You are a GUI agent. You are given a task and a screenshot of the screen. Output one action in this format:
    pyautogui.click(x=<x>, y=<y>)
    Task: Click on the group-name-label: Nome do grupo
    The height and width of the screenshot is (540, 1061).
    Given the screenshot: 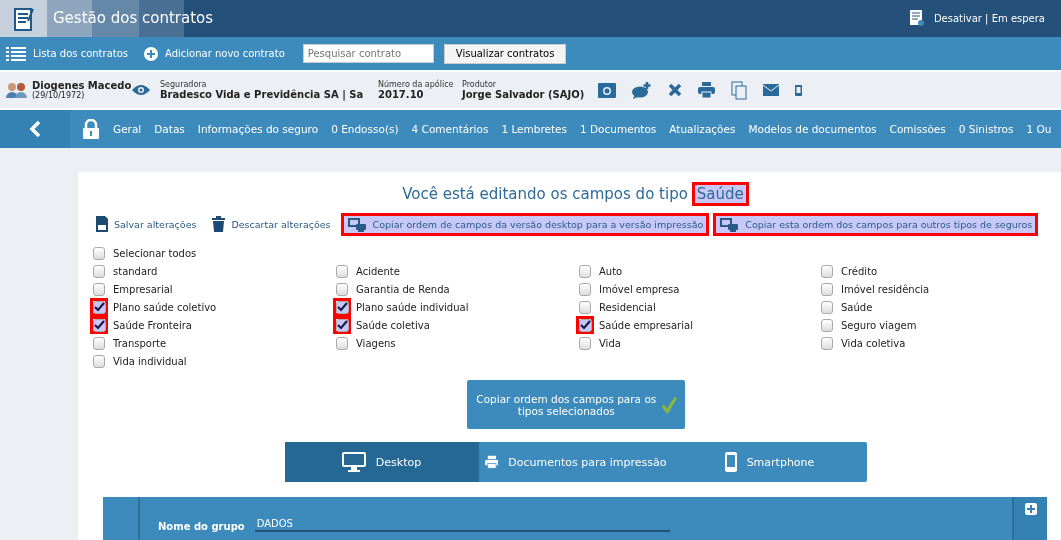 What is the action you would take?
    pyautogui.click(x=201, y=526)
    